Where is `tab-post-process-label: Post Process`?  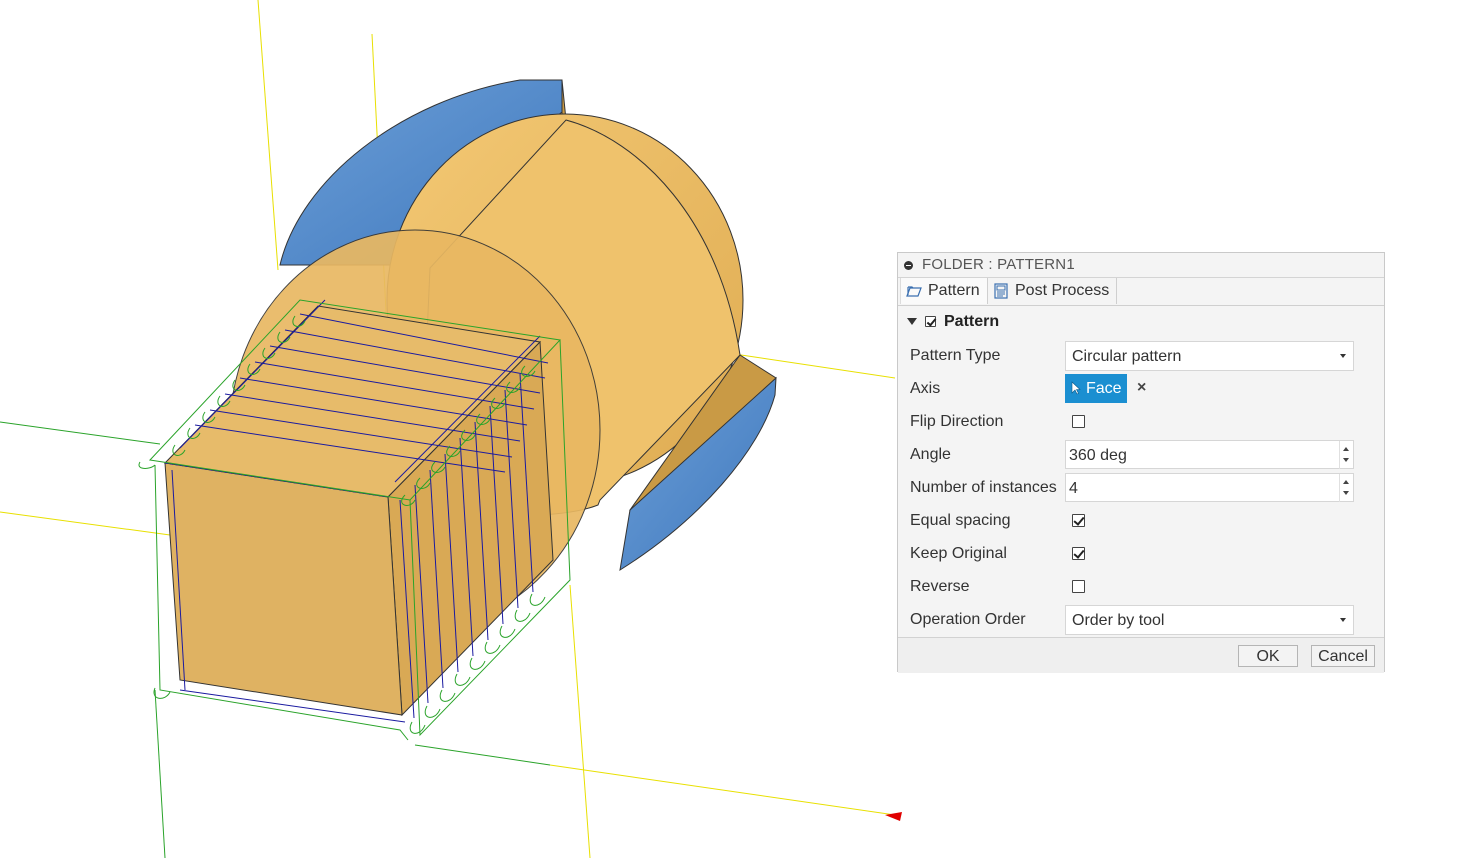 tab-post-process-label: Post Process is located at coordinates (1062, 290).